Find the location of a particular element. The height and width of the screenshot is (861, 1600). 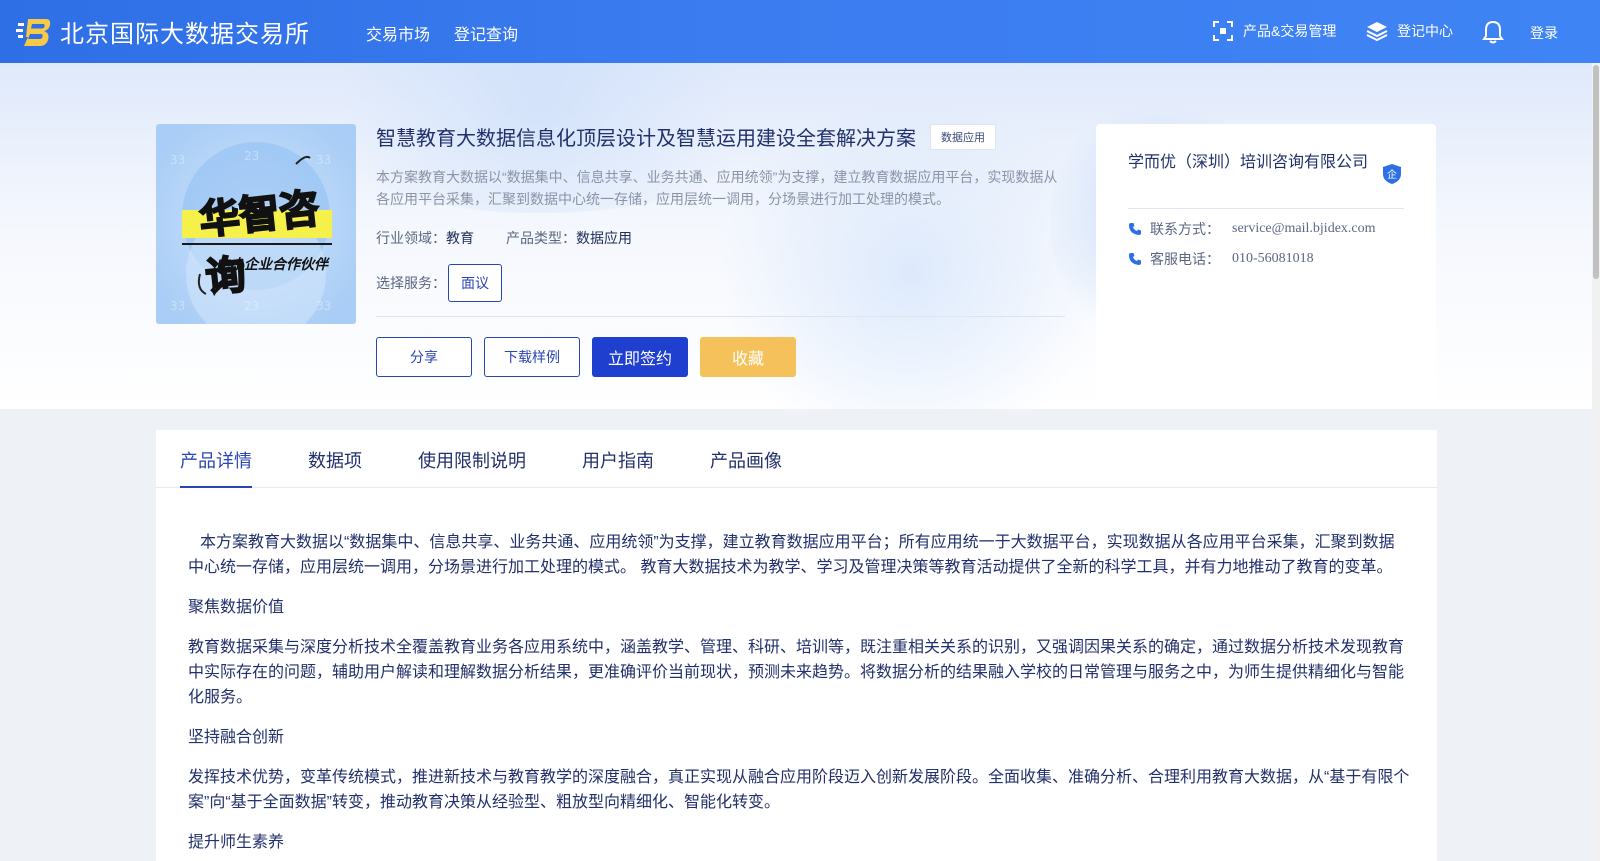

tab-product-portrait: 产品画像 is located at coordinates (746, 460).